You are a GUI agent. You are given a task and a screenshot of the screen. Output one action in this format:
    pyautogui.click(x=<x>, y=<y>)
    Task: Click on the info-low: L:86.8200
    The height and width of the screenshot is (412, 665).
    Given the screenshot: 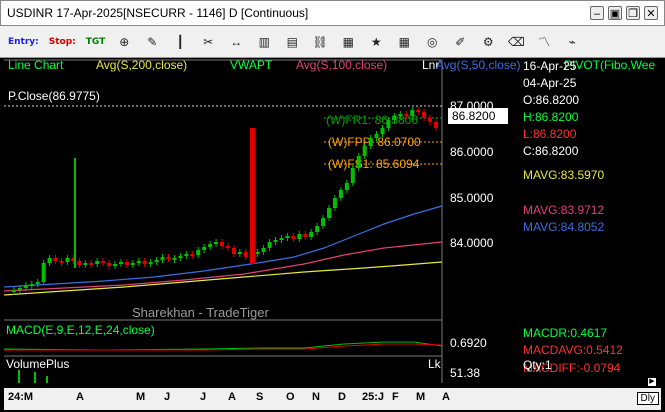 What is the action you would take?
    pyautogui.click(x=550, y=134)
    